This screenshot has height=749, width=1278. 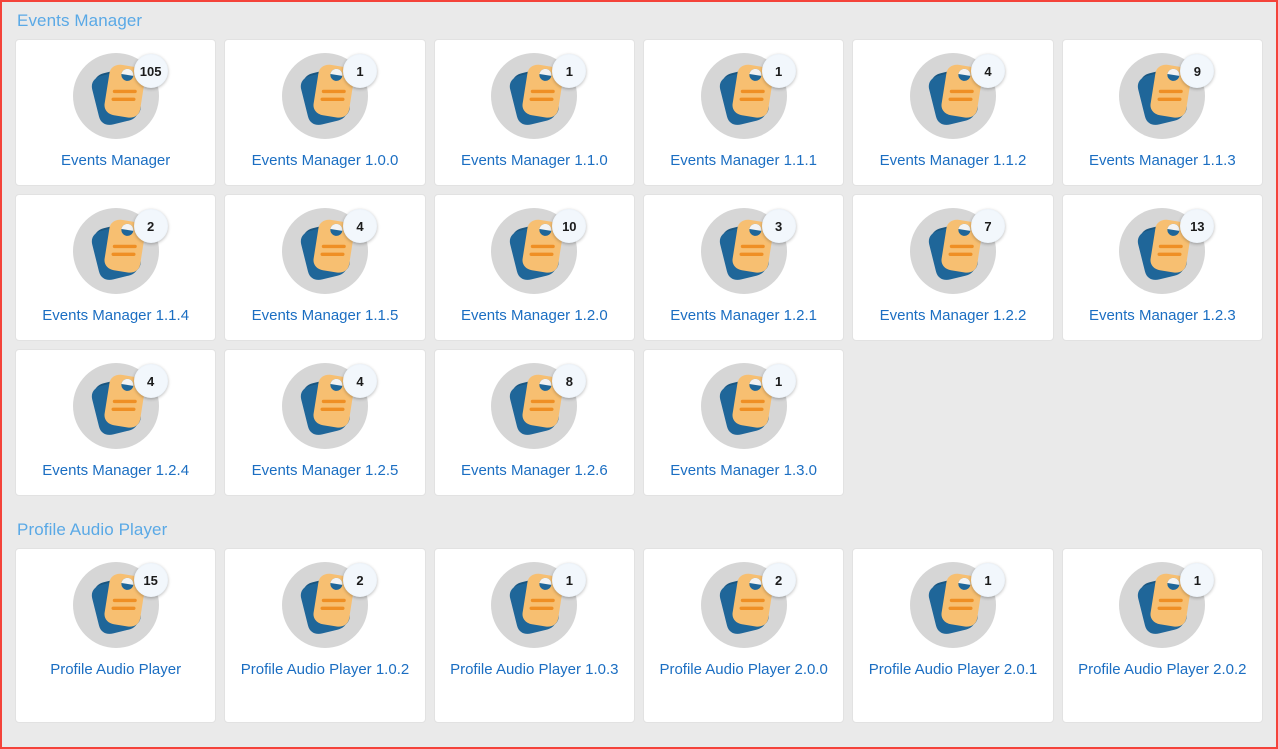 I want to click on tag-card: 2 Events Manager 1.1.4, so click(x=116, y=267).